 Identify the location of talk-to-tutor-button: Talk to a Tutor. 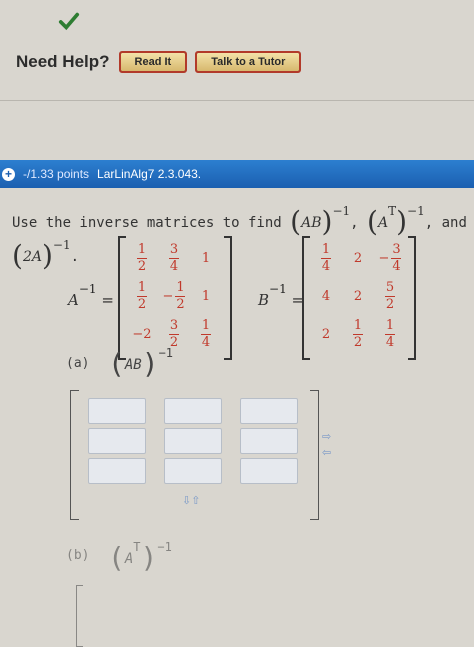
(248, 62).